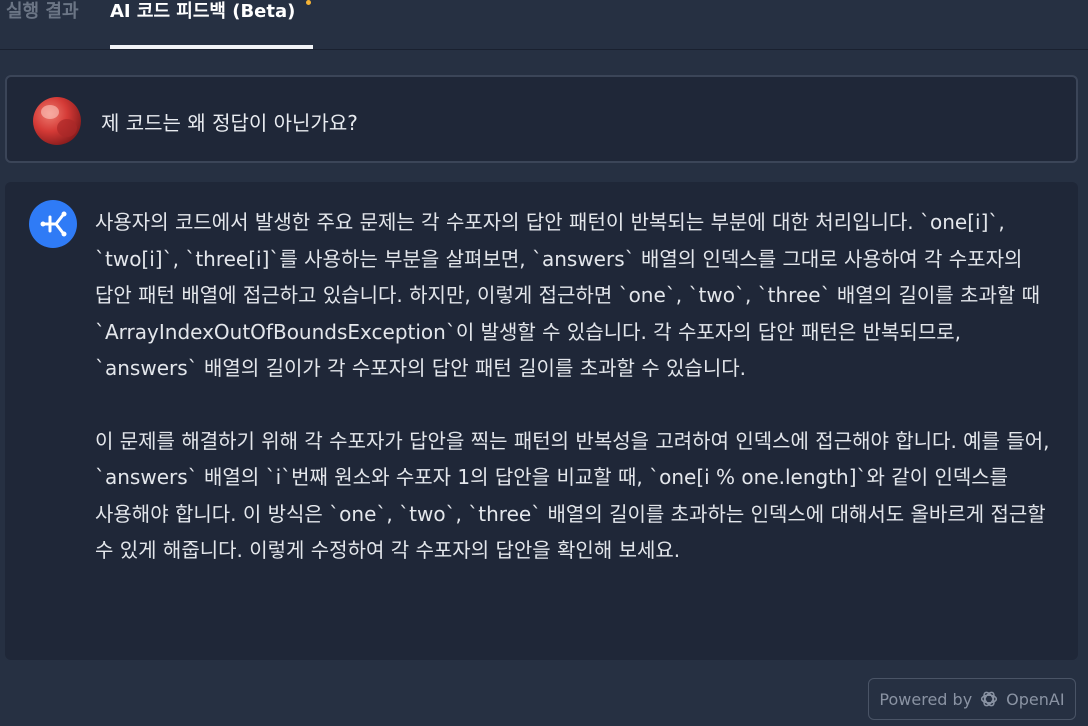 Image resolution: width=1088 pixels, height=726 pixels. What do you see at coordinates (42, 11) in the screenshot?
I see `tab-run-result-label: 실행 결과` at bounding box center [42, 11].